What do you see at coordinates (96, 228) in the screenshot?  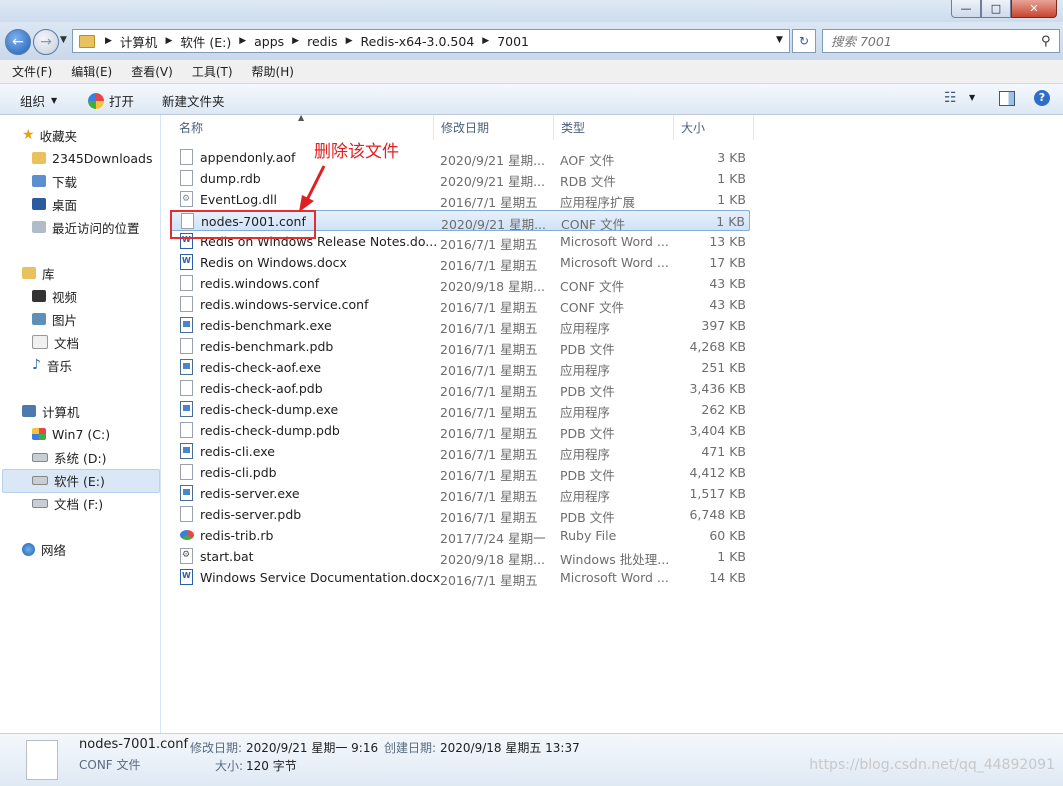 I see `nav-label: 最近访问的位置` at bounding box center [96, 228].